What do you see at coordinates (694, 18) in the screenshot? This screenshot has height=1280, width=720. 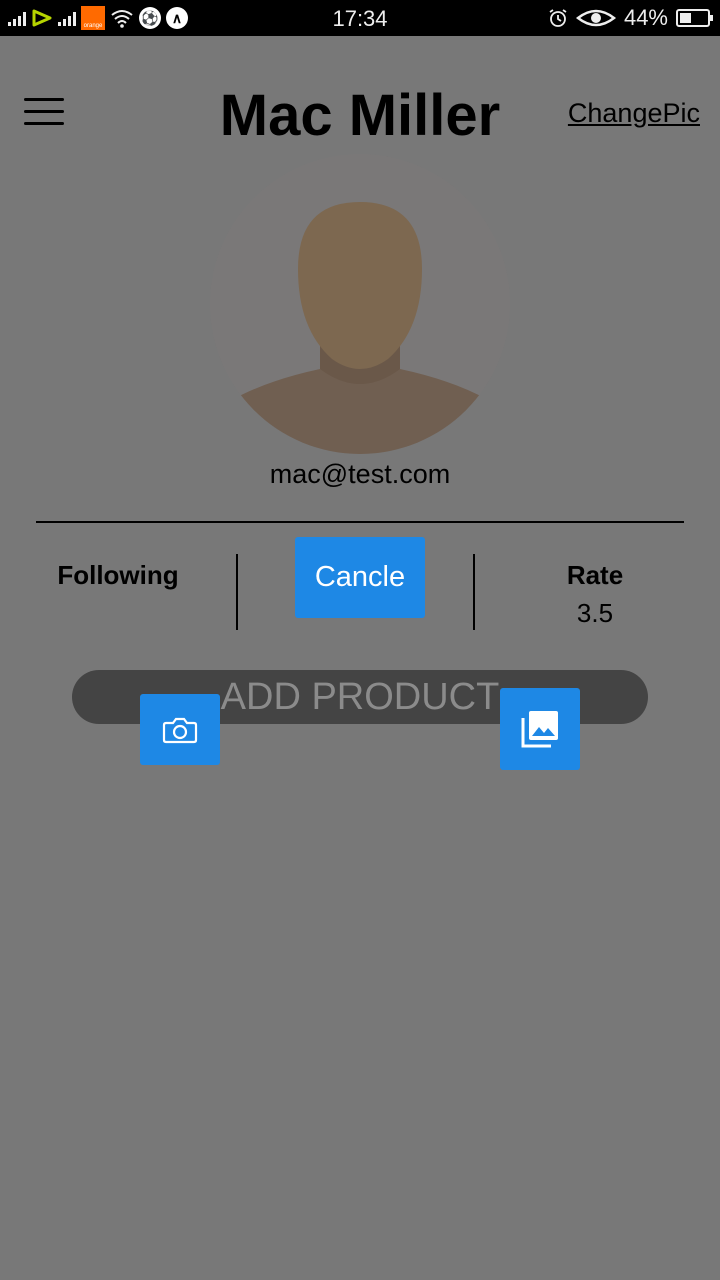 I see `battery-icon` at bounding box center [694, 18].